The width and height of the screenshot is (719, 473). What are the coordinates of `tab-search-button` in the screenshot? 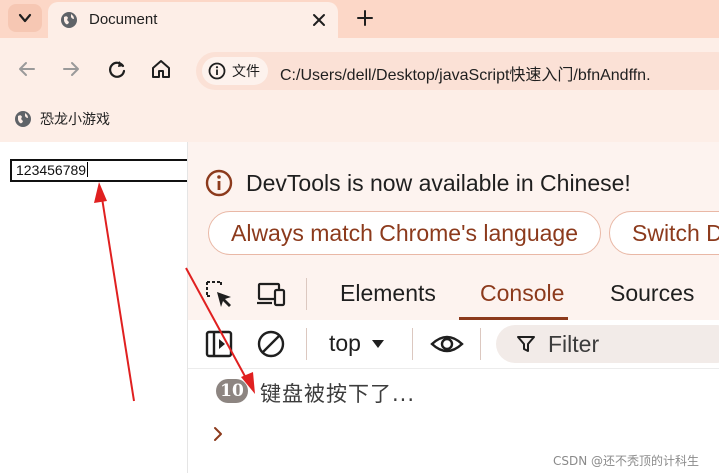 It's located at (25, 18).